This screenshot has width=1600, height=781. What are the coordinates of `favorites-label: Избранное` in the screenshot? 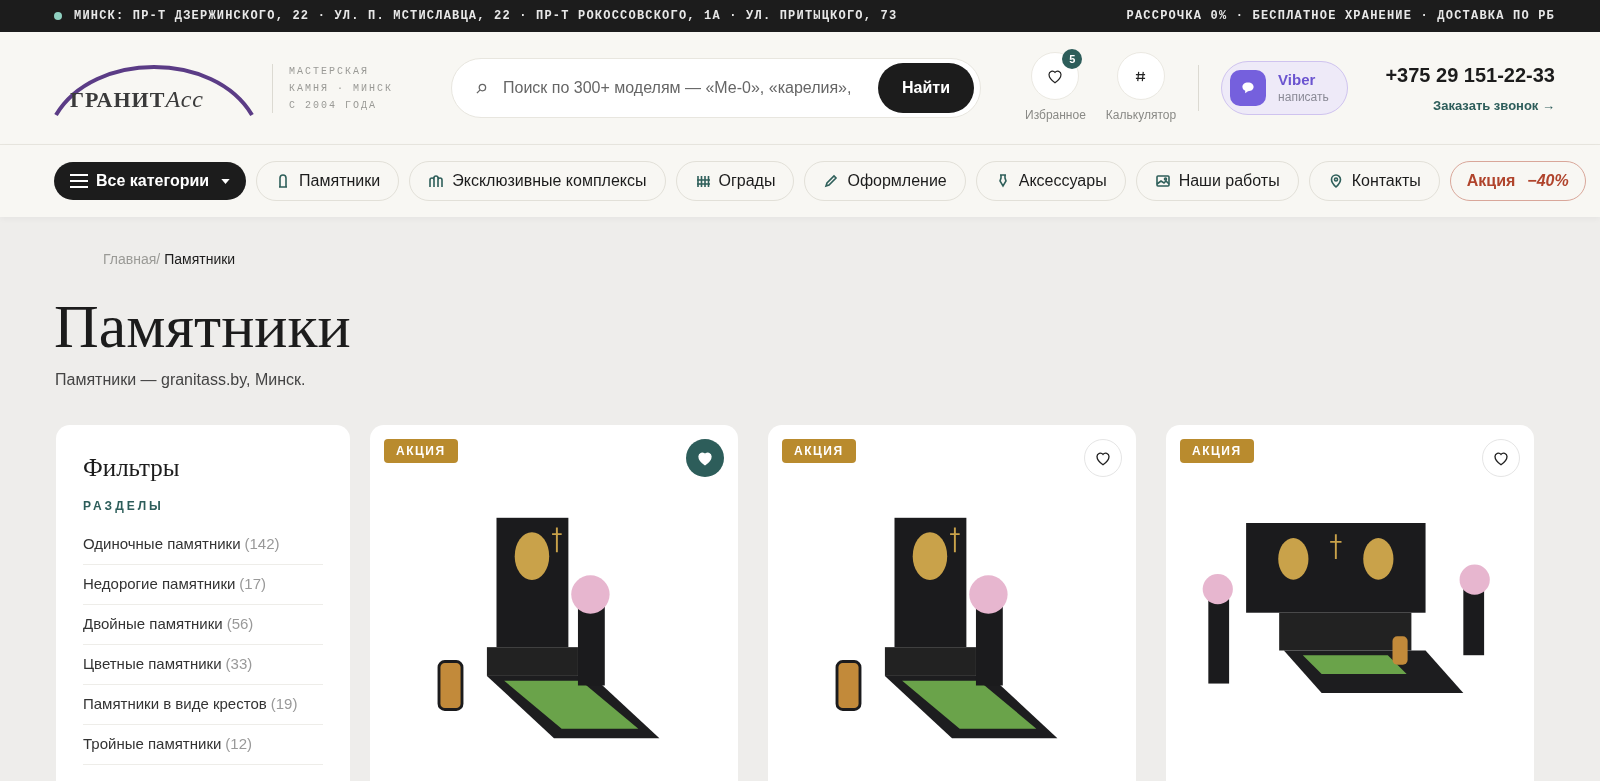 It's located at (1055, 115).